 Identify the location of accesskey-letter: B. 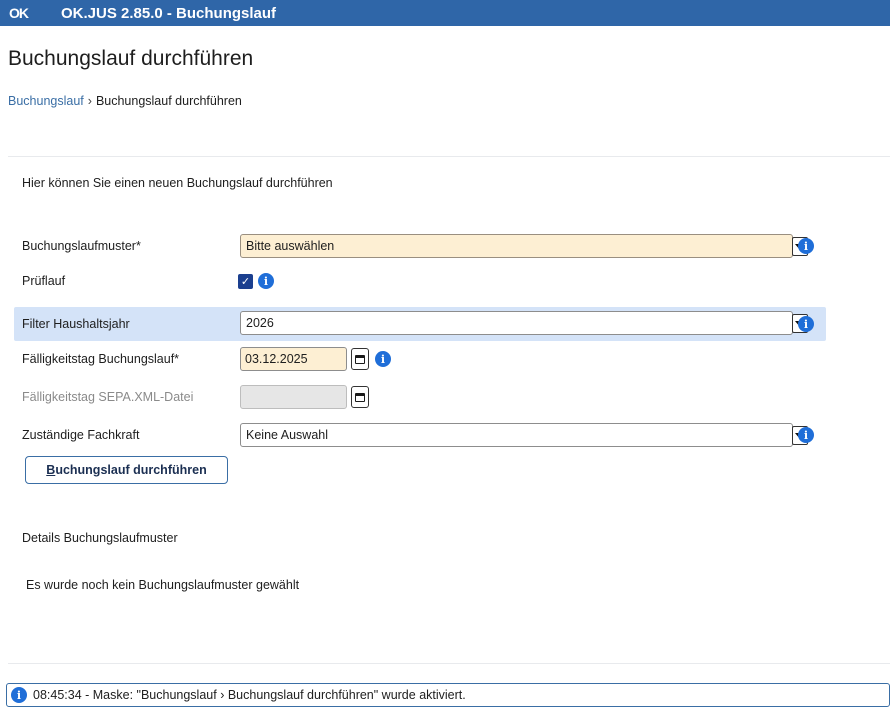
(51, 470).